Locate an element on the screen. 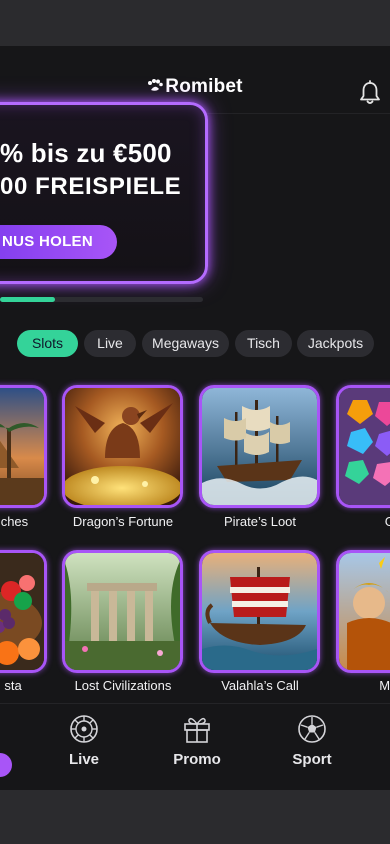 The height and width of the screenshot is (844, 390). nav-item-promo: Promo is located at coordinates (197, 747).